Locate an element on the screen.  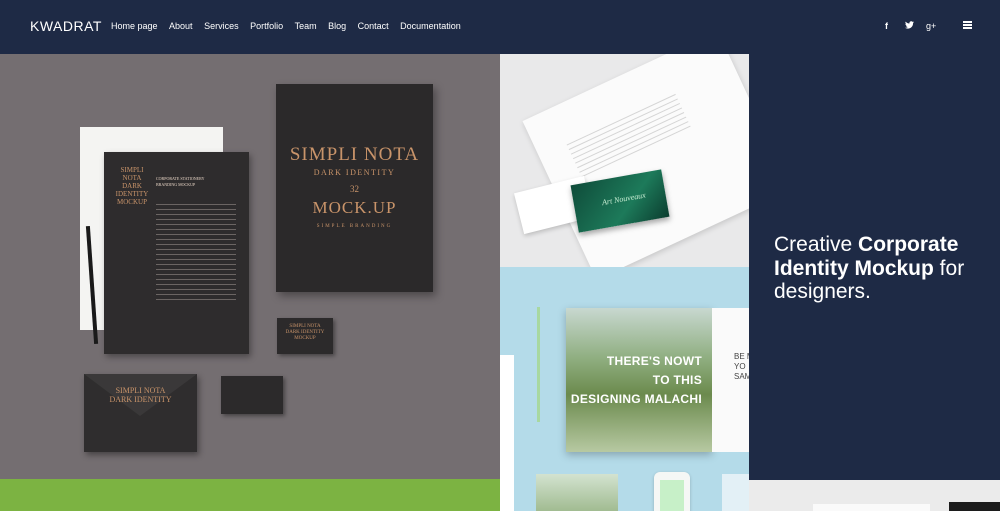
card-logo: SIMPLI NOTA DARK IDENTITY MOCKUP is located at coordinates (305, 332).